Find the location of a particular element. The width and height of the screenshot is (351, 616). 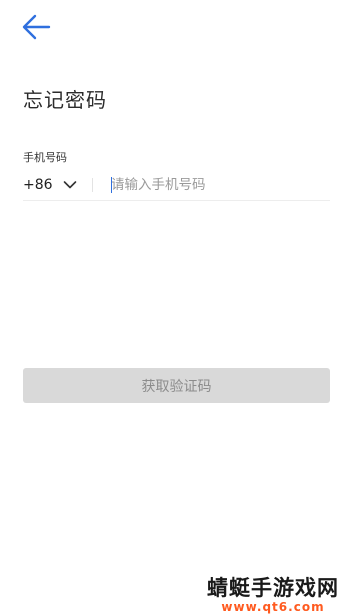

country-code-value: +86 is located at coordinates (38, 185).